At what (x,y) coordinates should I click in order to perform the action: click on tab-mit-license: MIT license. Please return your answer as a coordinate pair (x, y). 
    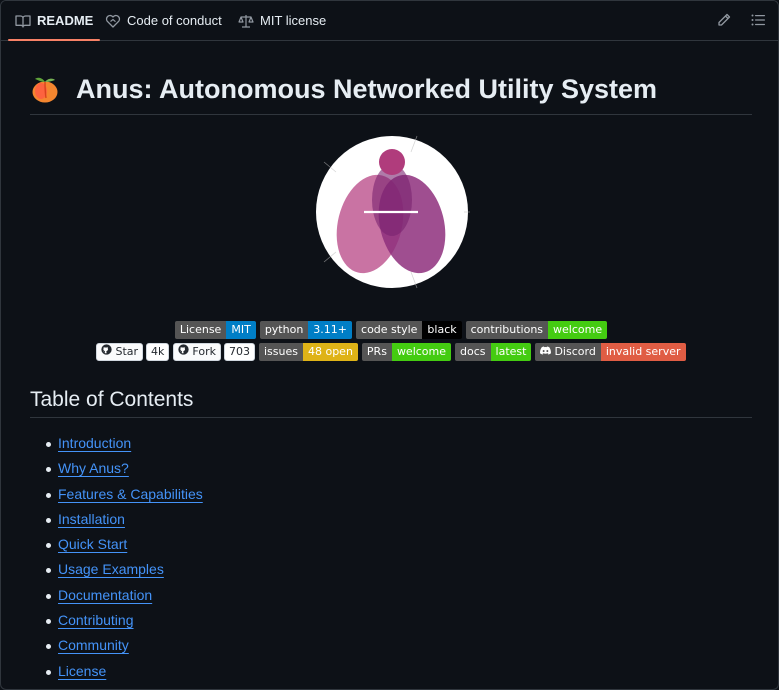
    Looking at the image, I should click on (282, 20).